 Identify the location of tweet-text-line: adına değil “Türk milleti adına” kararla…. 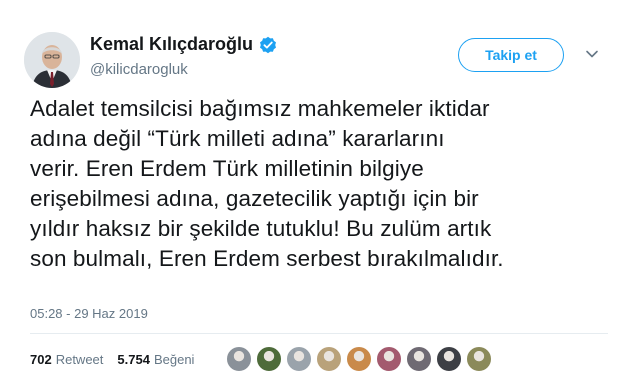
(237, 138).